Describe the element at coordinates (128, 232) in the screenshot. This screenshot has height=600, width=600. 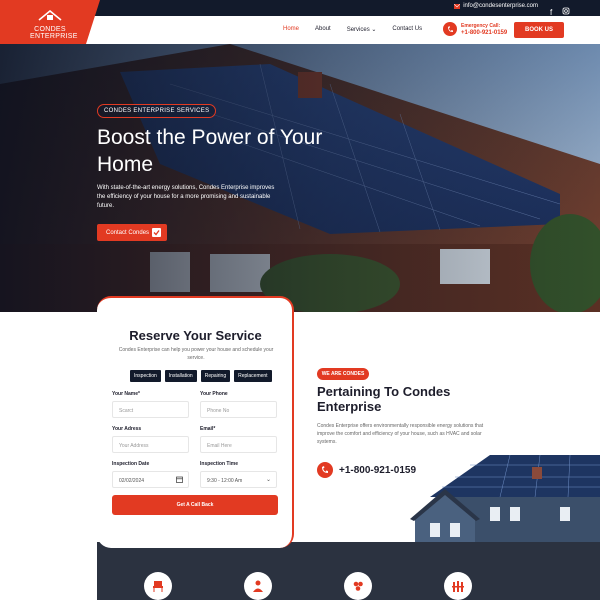
I see `contact-condes-label: Contact Condes` at that location.